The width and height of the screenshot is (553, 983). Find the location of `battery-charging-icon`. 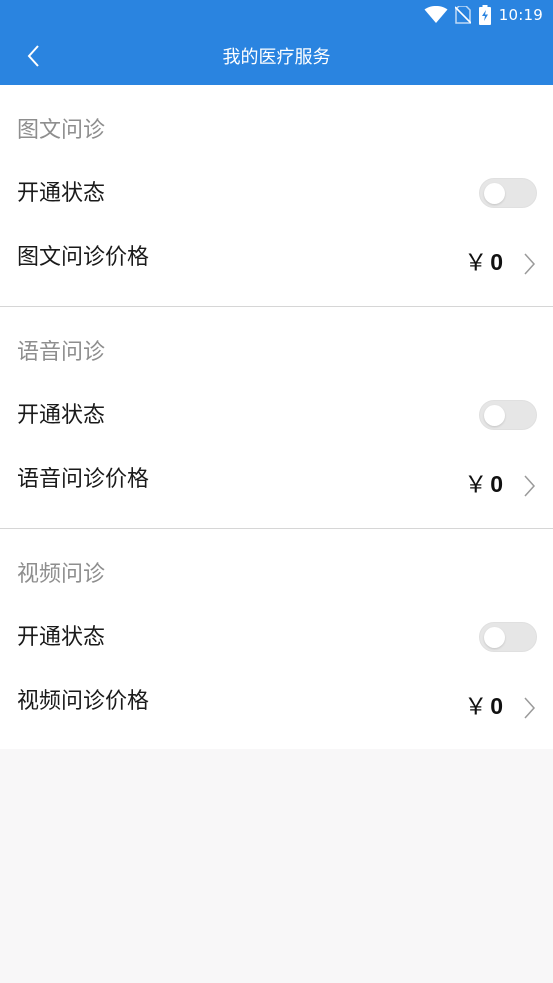

battery-charging-icon is located at coordinates (484, 15).